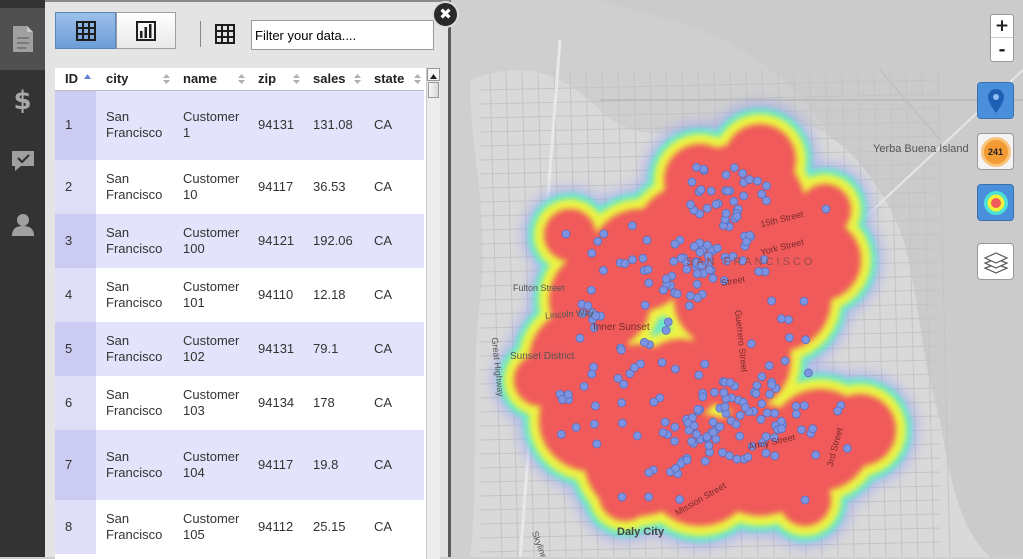  Describe the element at coordinates (146, 30) in the screenshot. I see `chart-view-button` at that location.